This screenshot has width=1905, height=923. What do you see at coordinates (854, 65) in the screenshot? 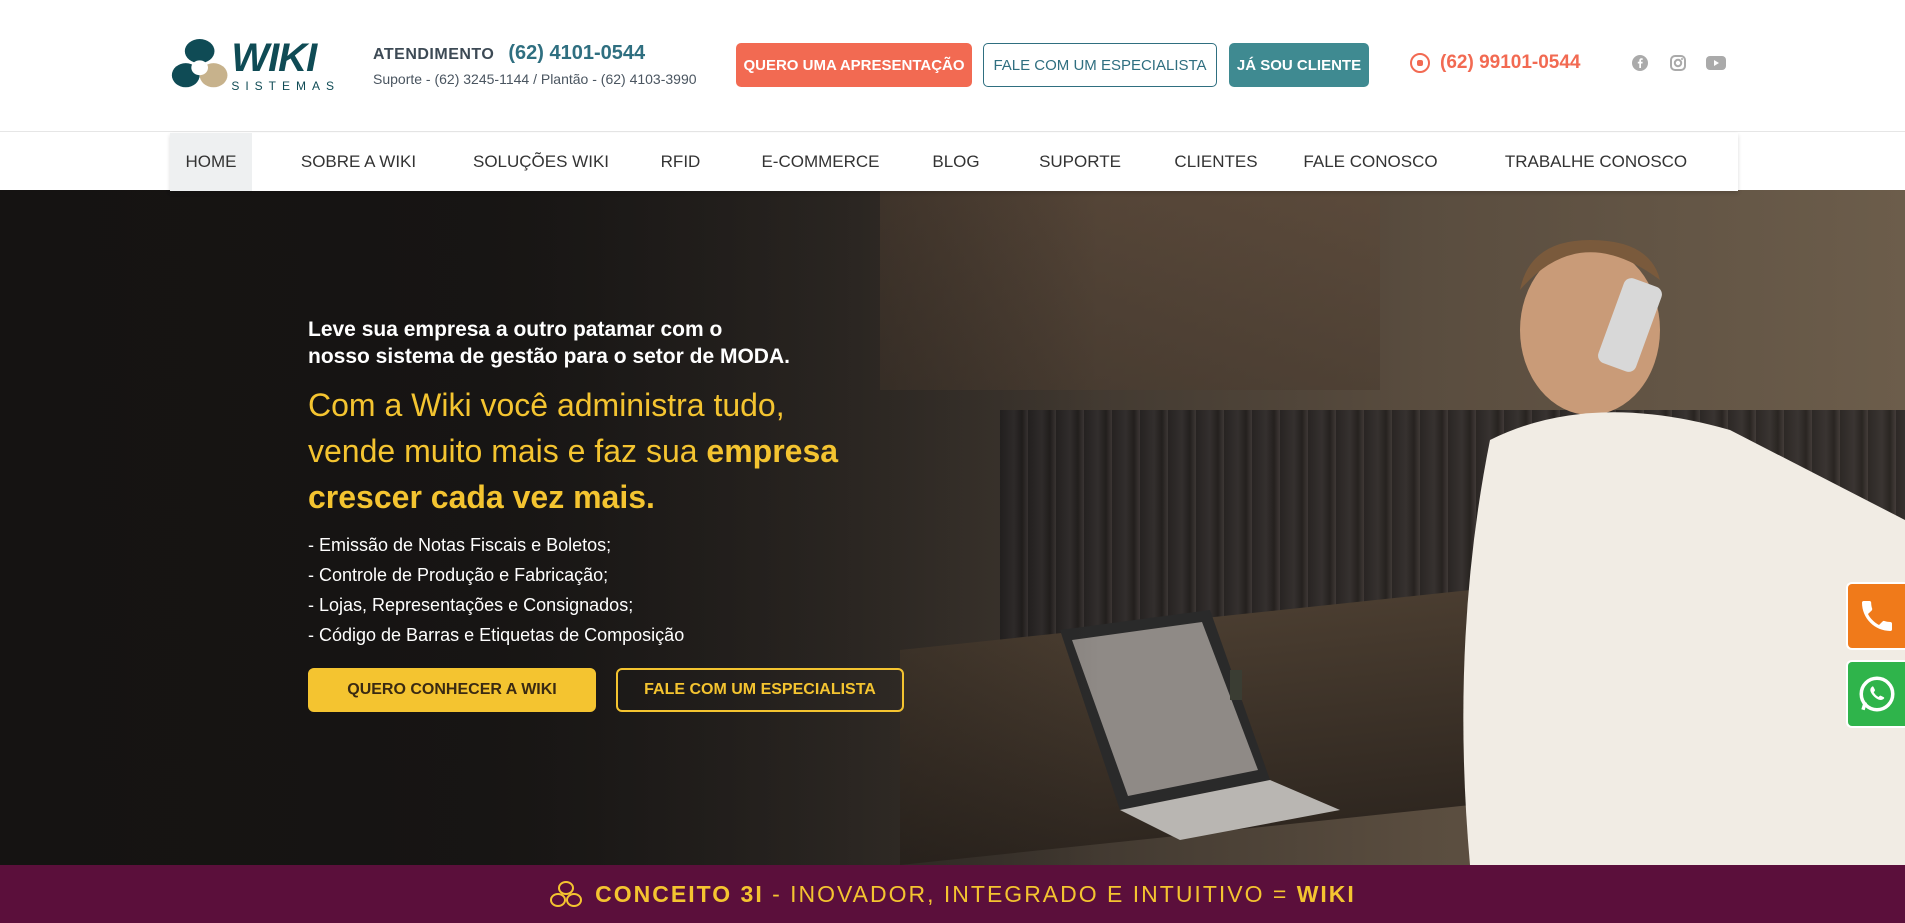
I see `quero-apresentacao-button: QUERO UMA APRESENTAÇÃO` at bounding box center [854, 65].